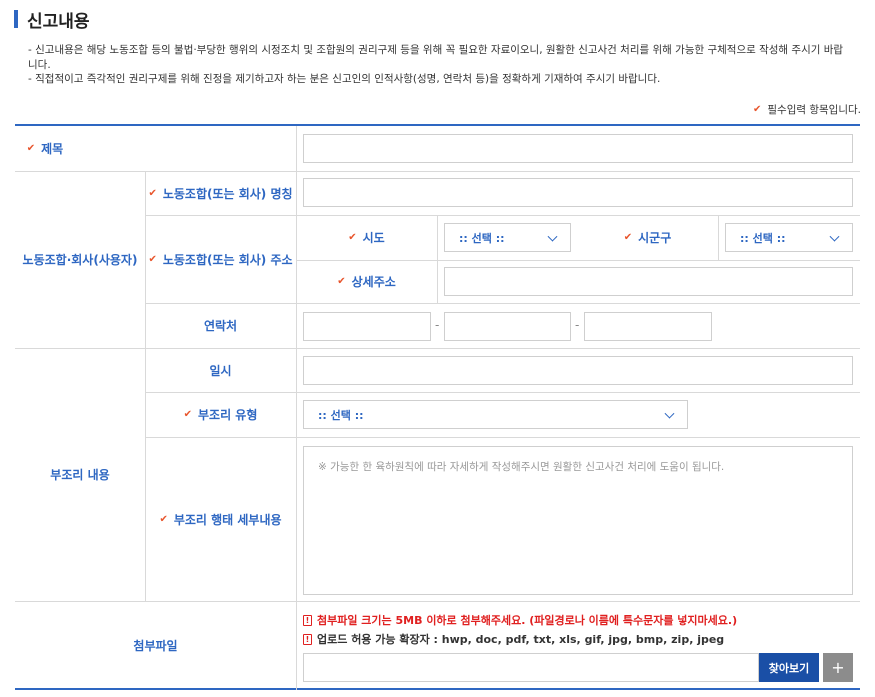 The image size is (875, 697). I want to click on sido-label: ✔ 시도, so click(366, 238).